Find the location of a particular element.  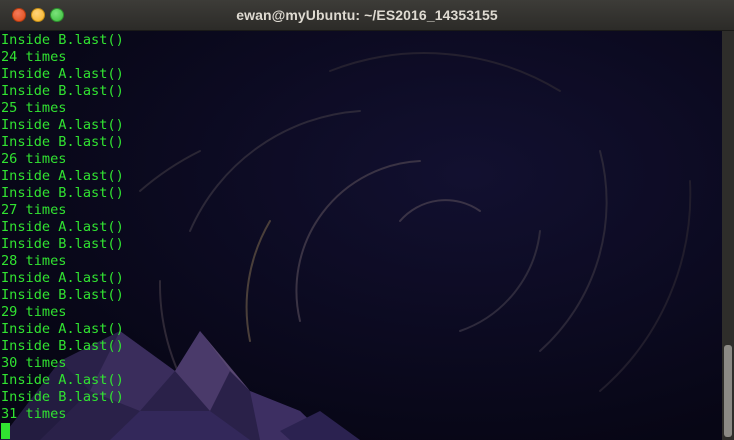

output-line: 29 times is located at coordinates (34, 312).